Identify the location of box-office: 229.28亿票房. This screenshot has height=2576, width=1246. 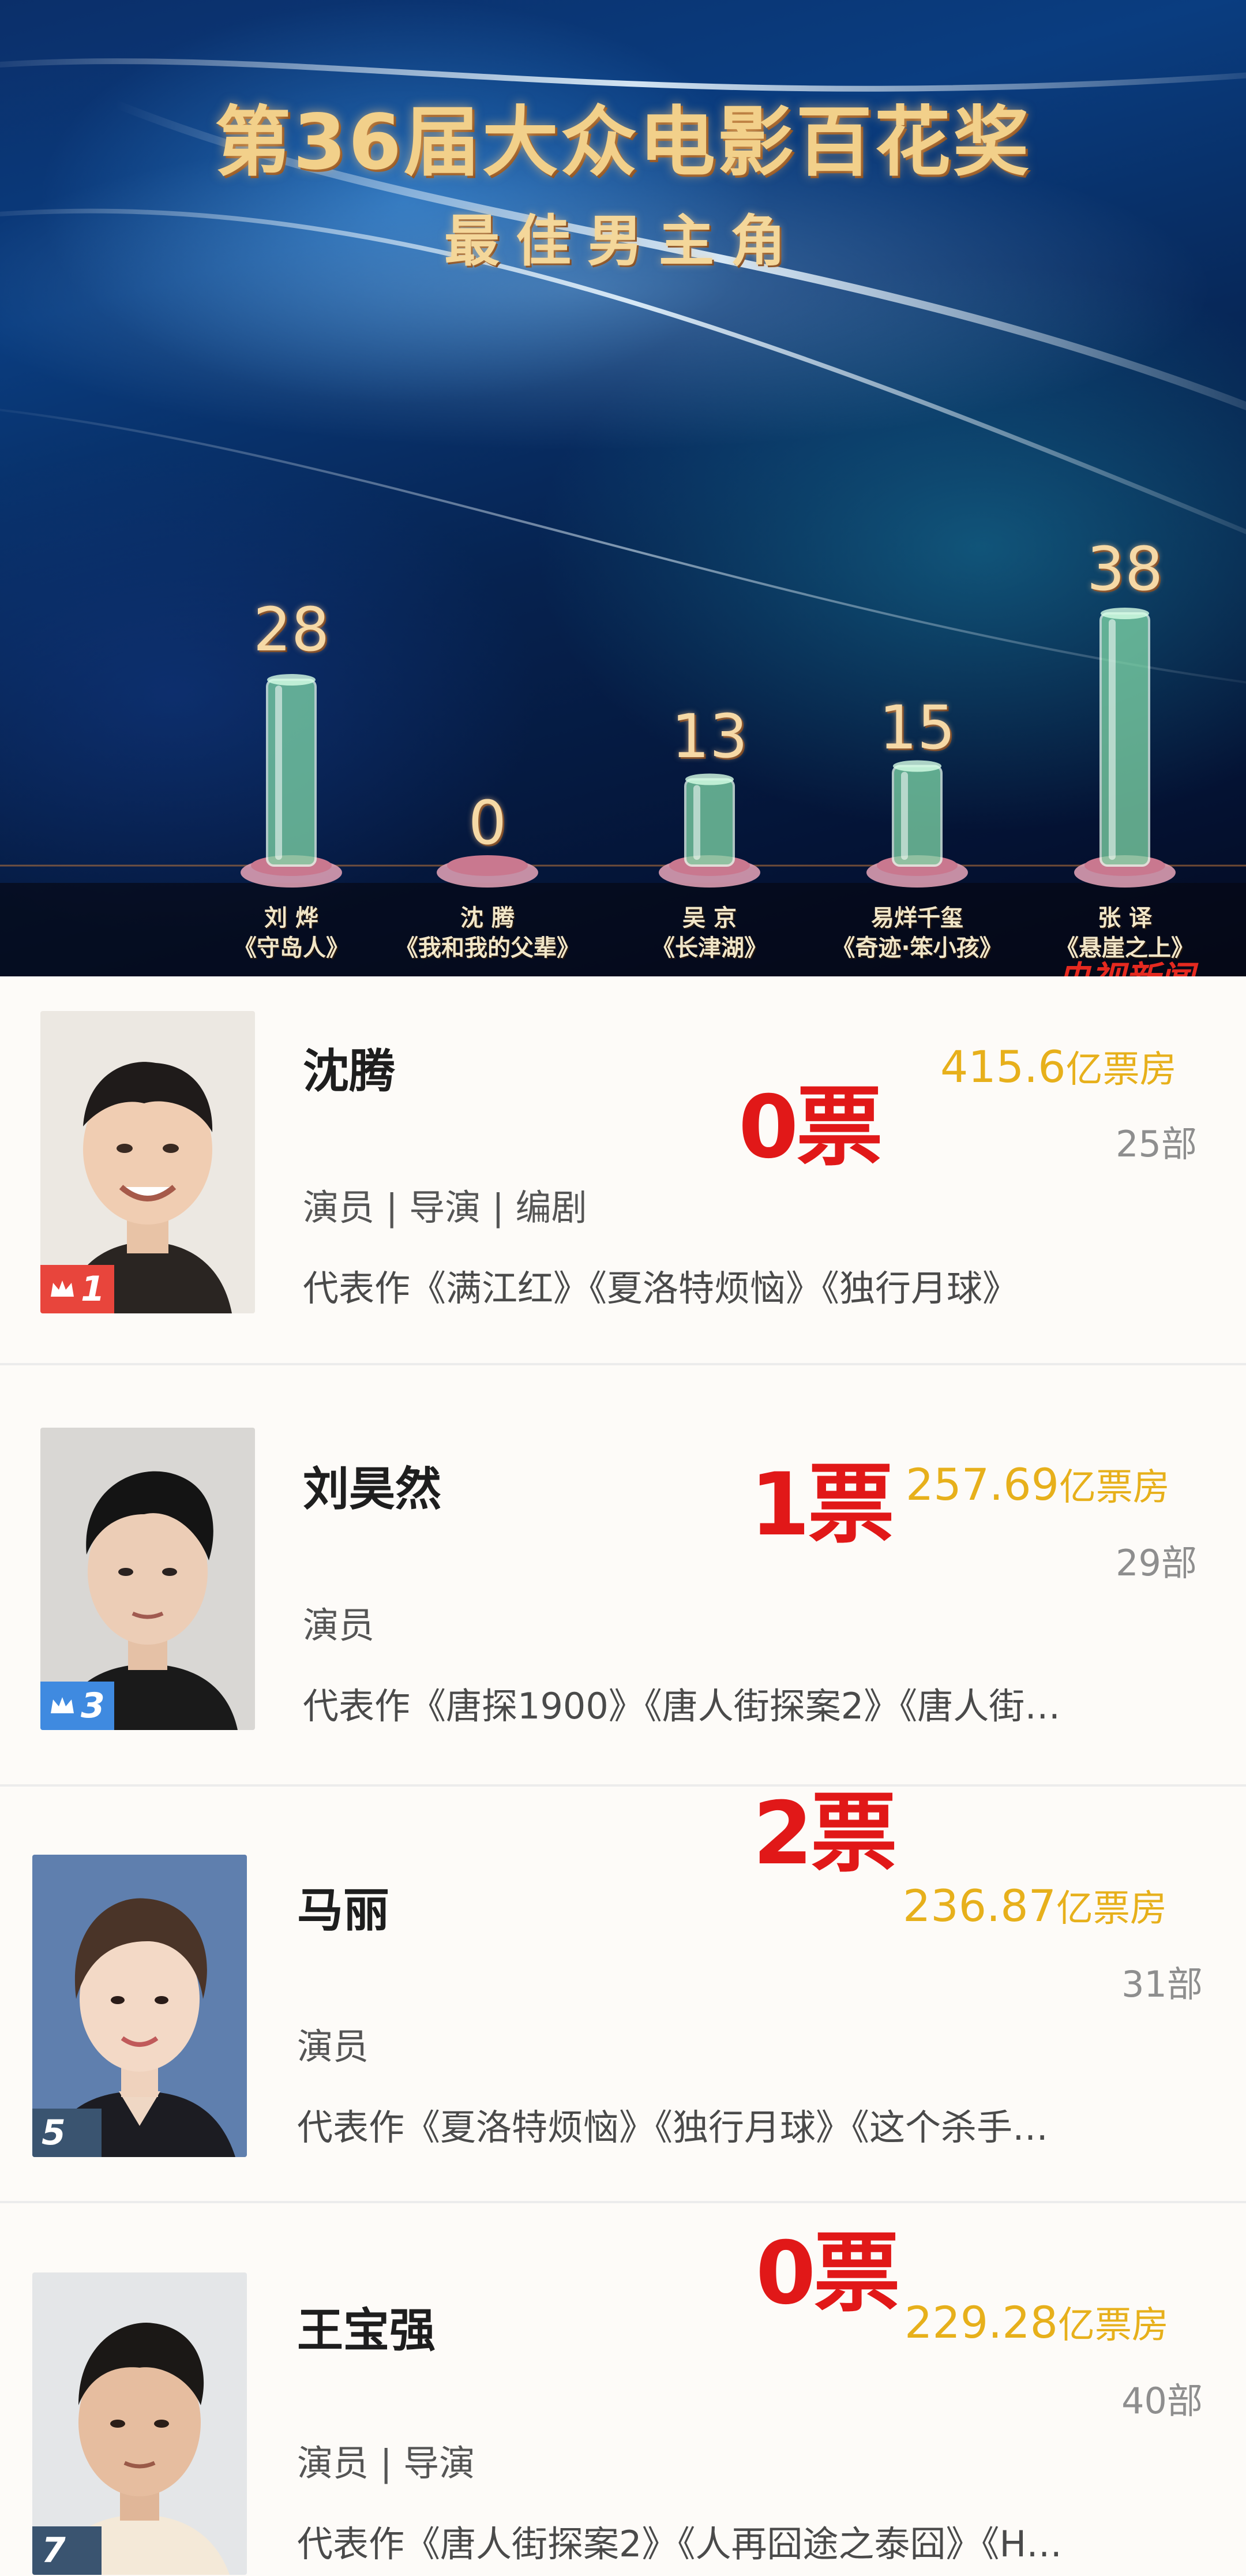
(1037, 2322).